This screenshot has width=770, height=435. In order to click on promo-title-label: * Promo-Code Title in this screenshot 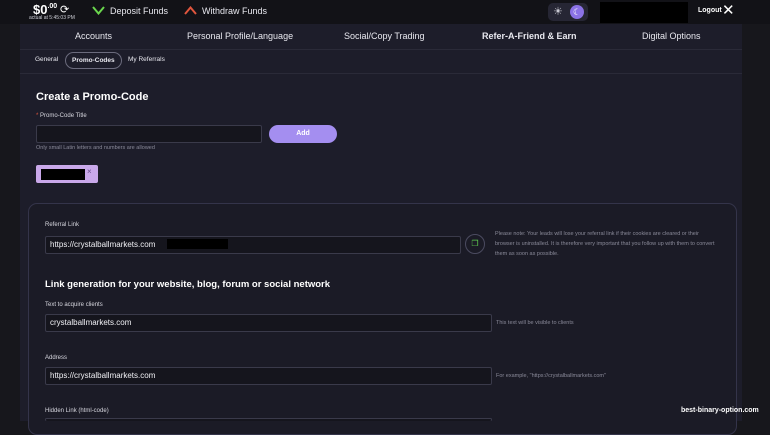, I will do `click(61, 116)`.